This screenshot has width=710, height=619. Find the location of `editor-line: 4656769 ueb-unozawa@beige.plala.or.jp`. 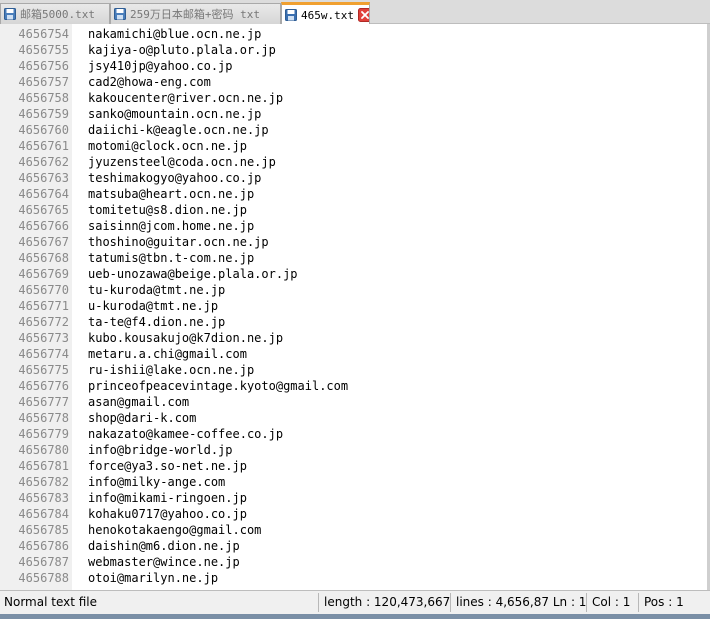

editor-line: 4656769 ueb-unozawa@beige.plala.or.jp is located at coordinates (354, 274).